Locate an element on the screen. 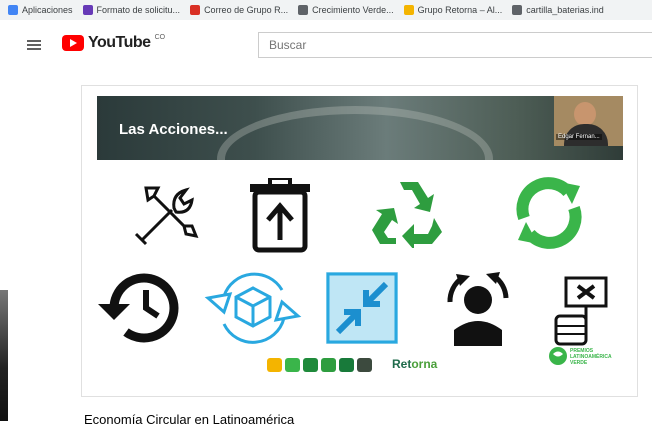 This screenshot has height=427, width=652. repair-tools-icon is located at coordinates (166, 216).